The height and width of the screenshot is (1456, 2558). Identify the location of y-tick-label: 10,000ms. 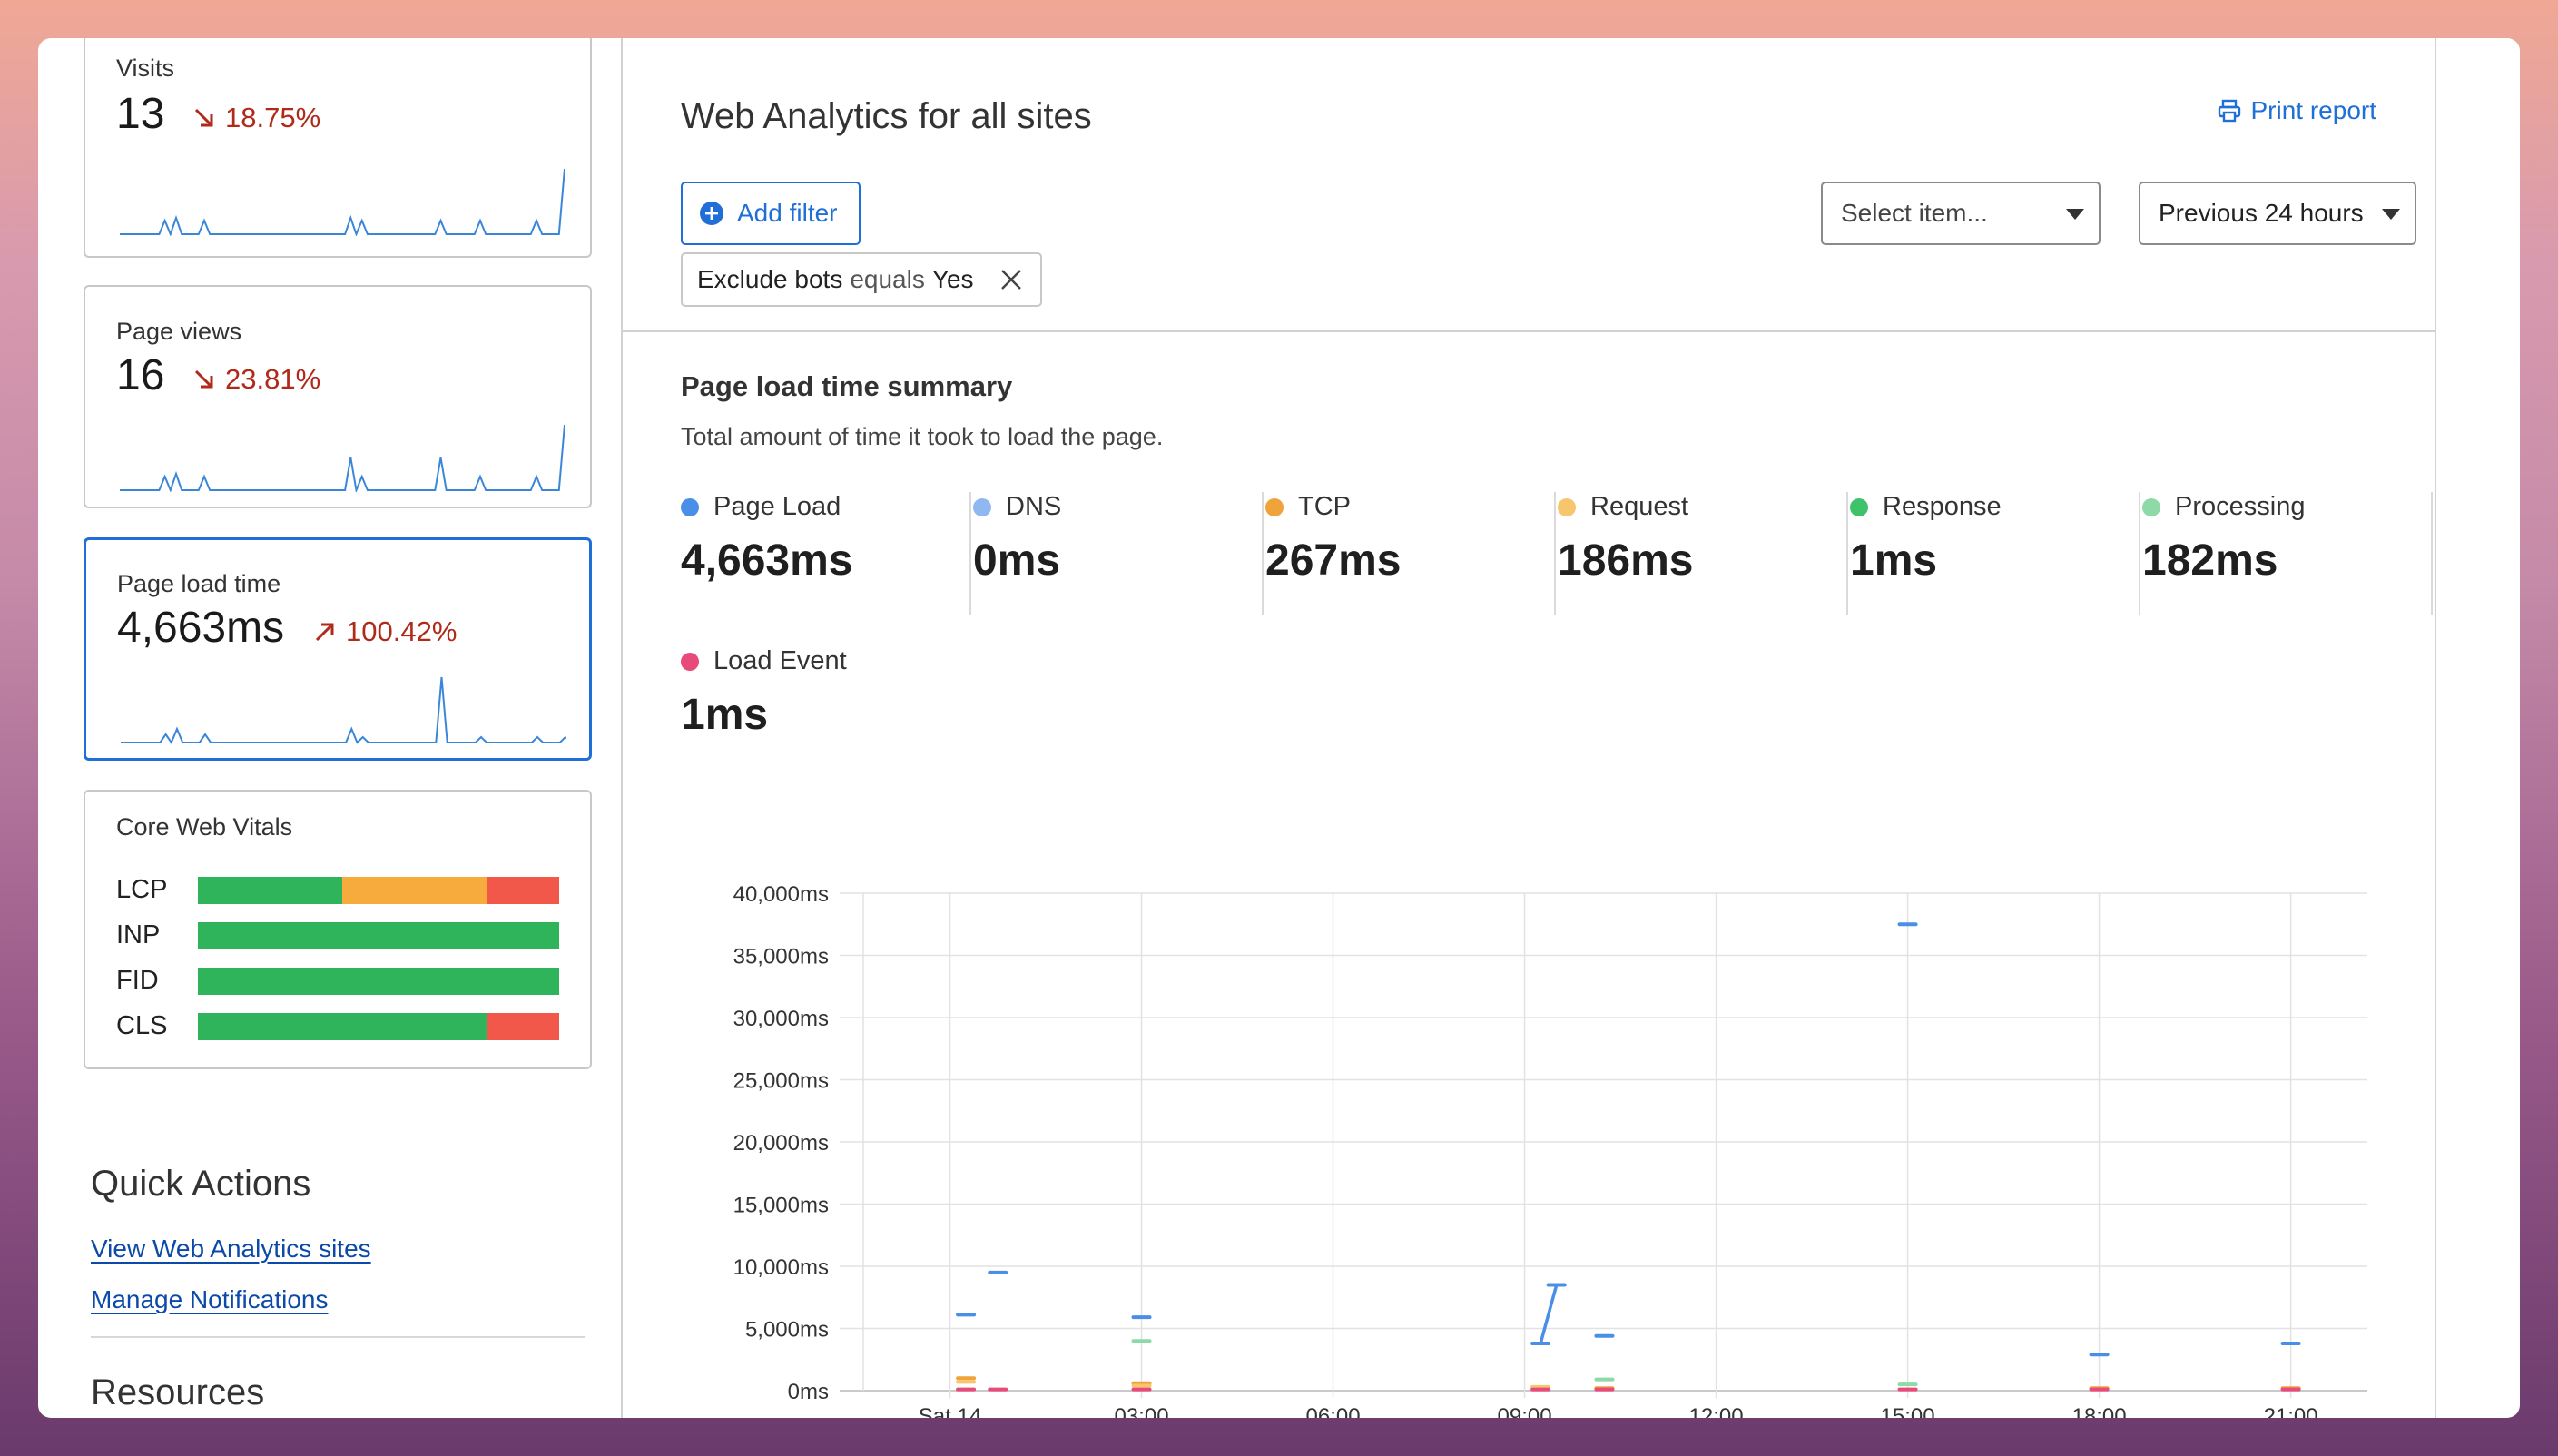
(781, 1267).